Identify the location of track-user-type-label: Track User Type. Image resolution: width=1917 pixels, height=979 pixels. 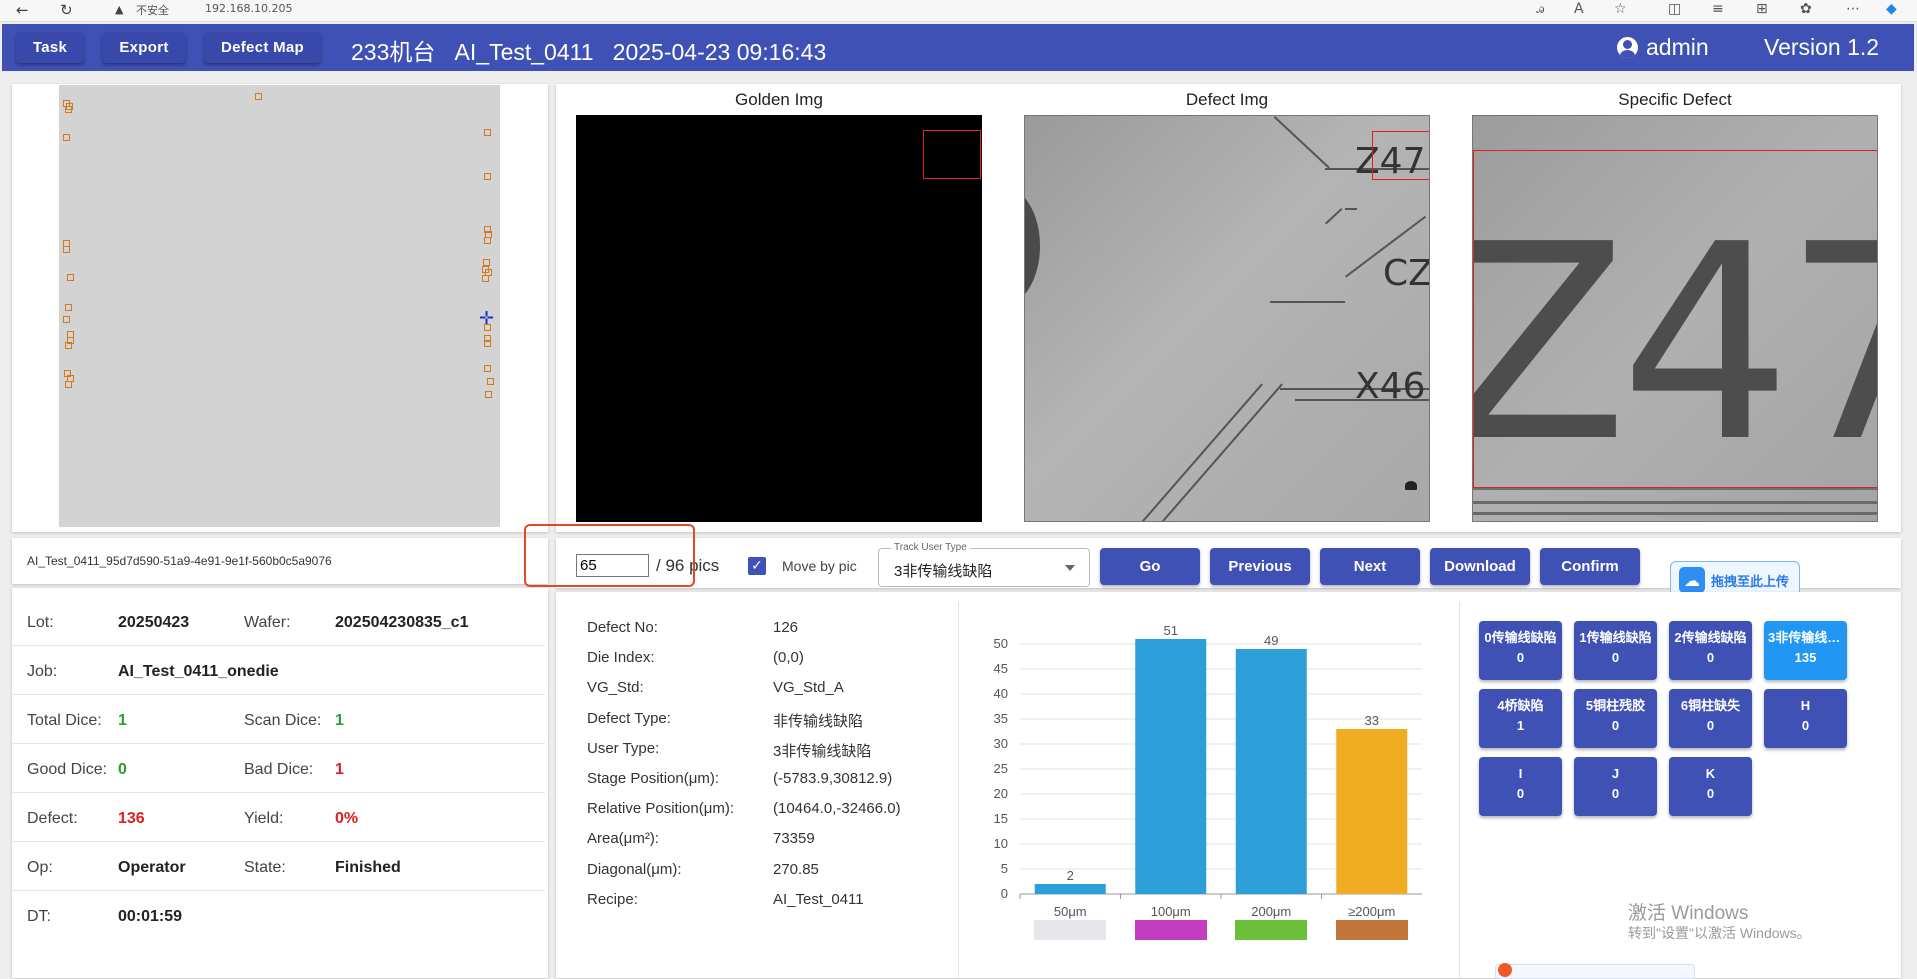
(930, 547).